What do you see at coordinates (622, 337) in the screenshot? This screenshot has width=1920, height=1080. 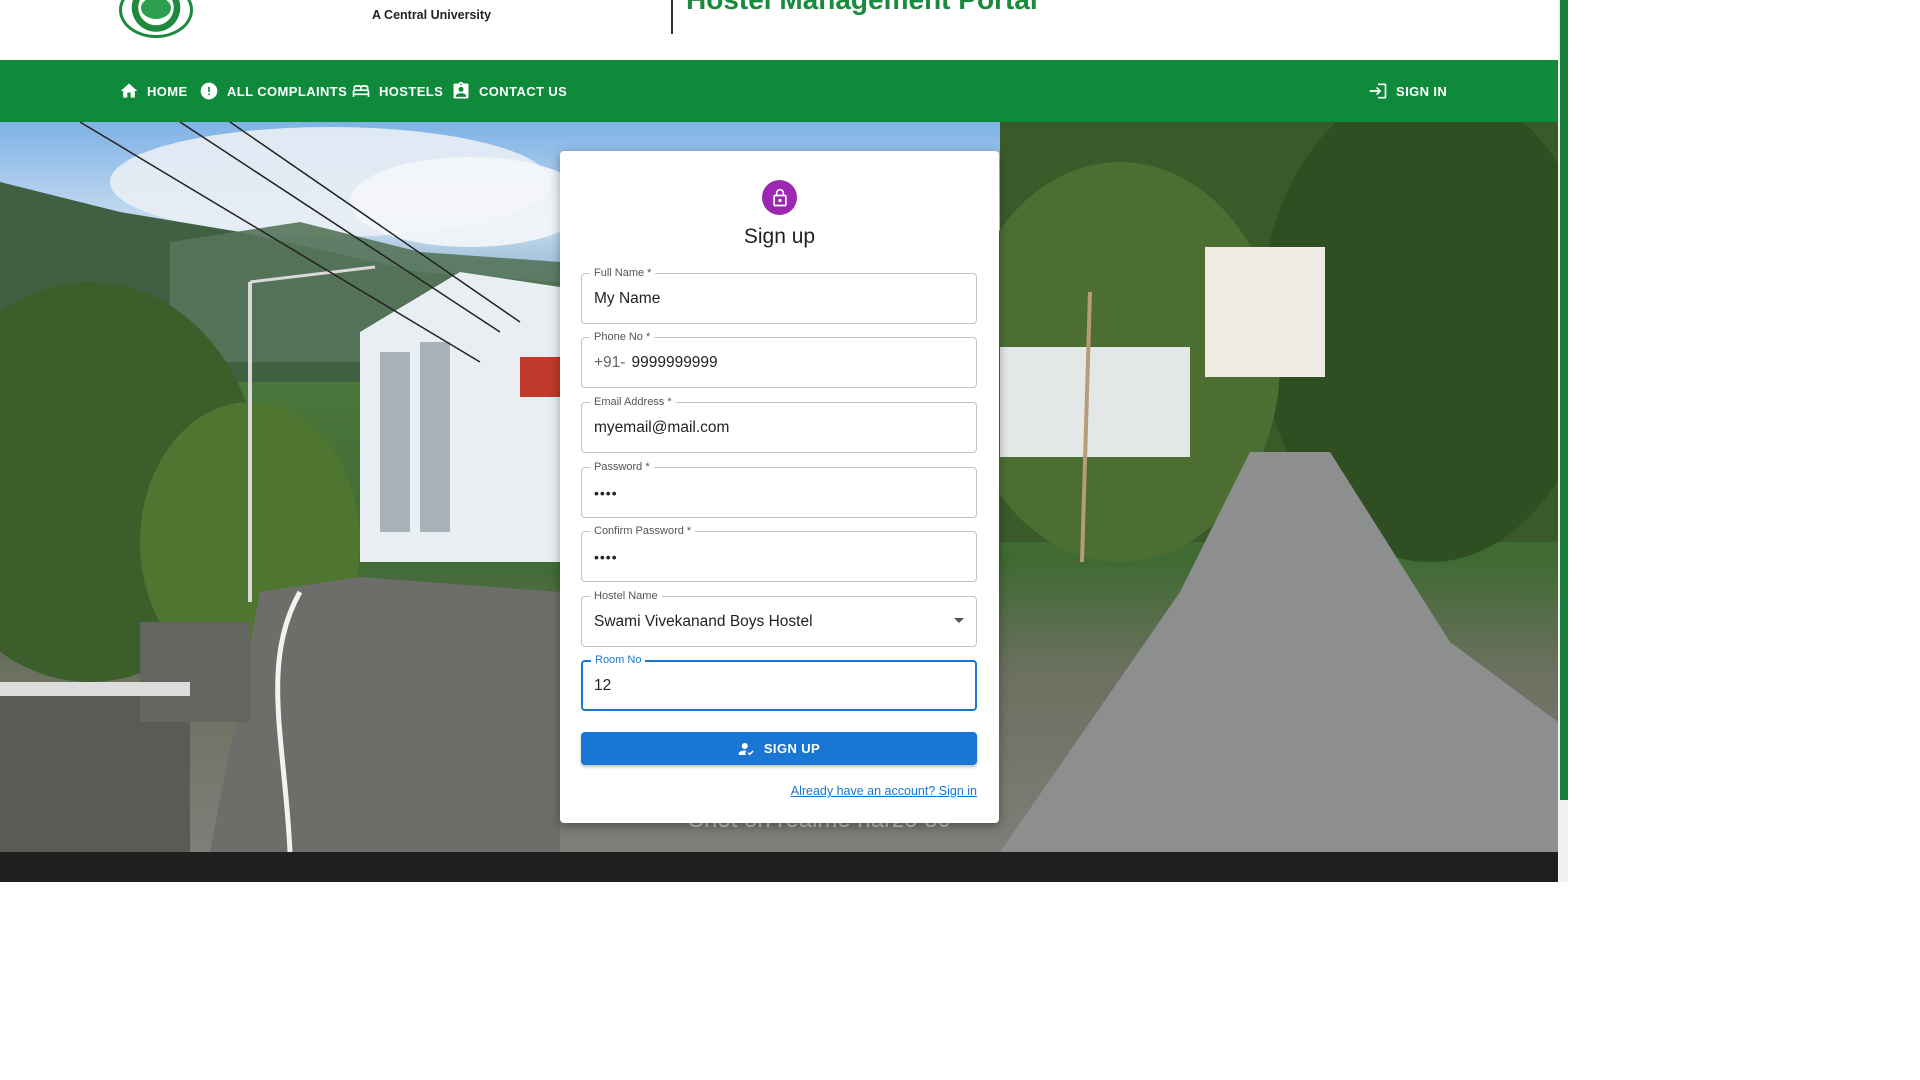 I see `phone-label: Phone No *` at bounding box center [622, 337].